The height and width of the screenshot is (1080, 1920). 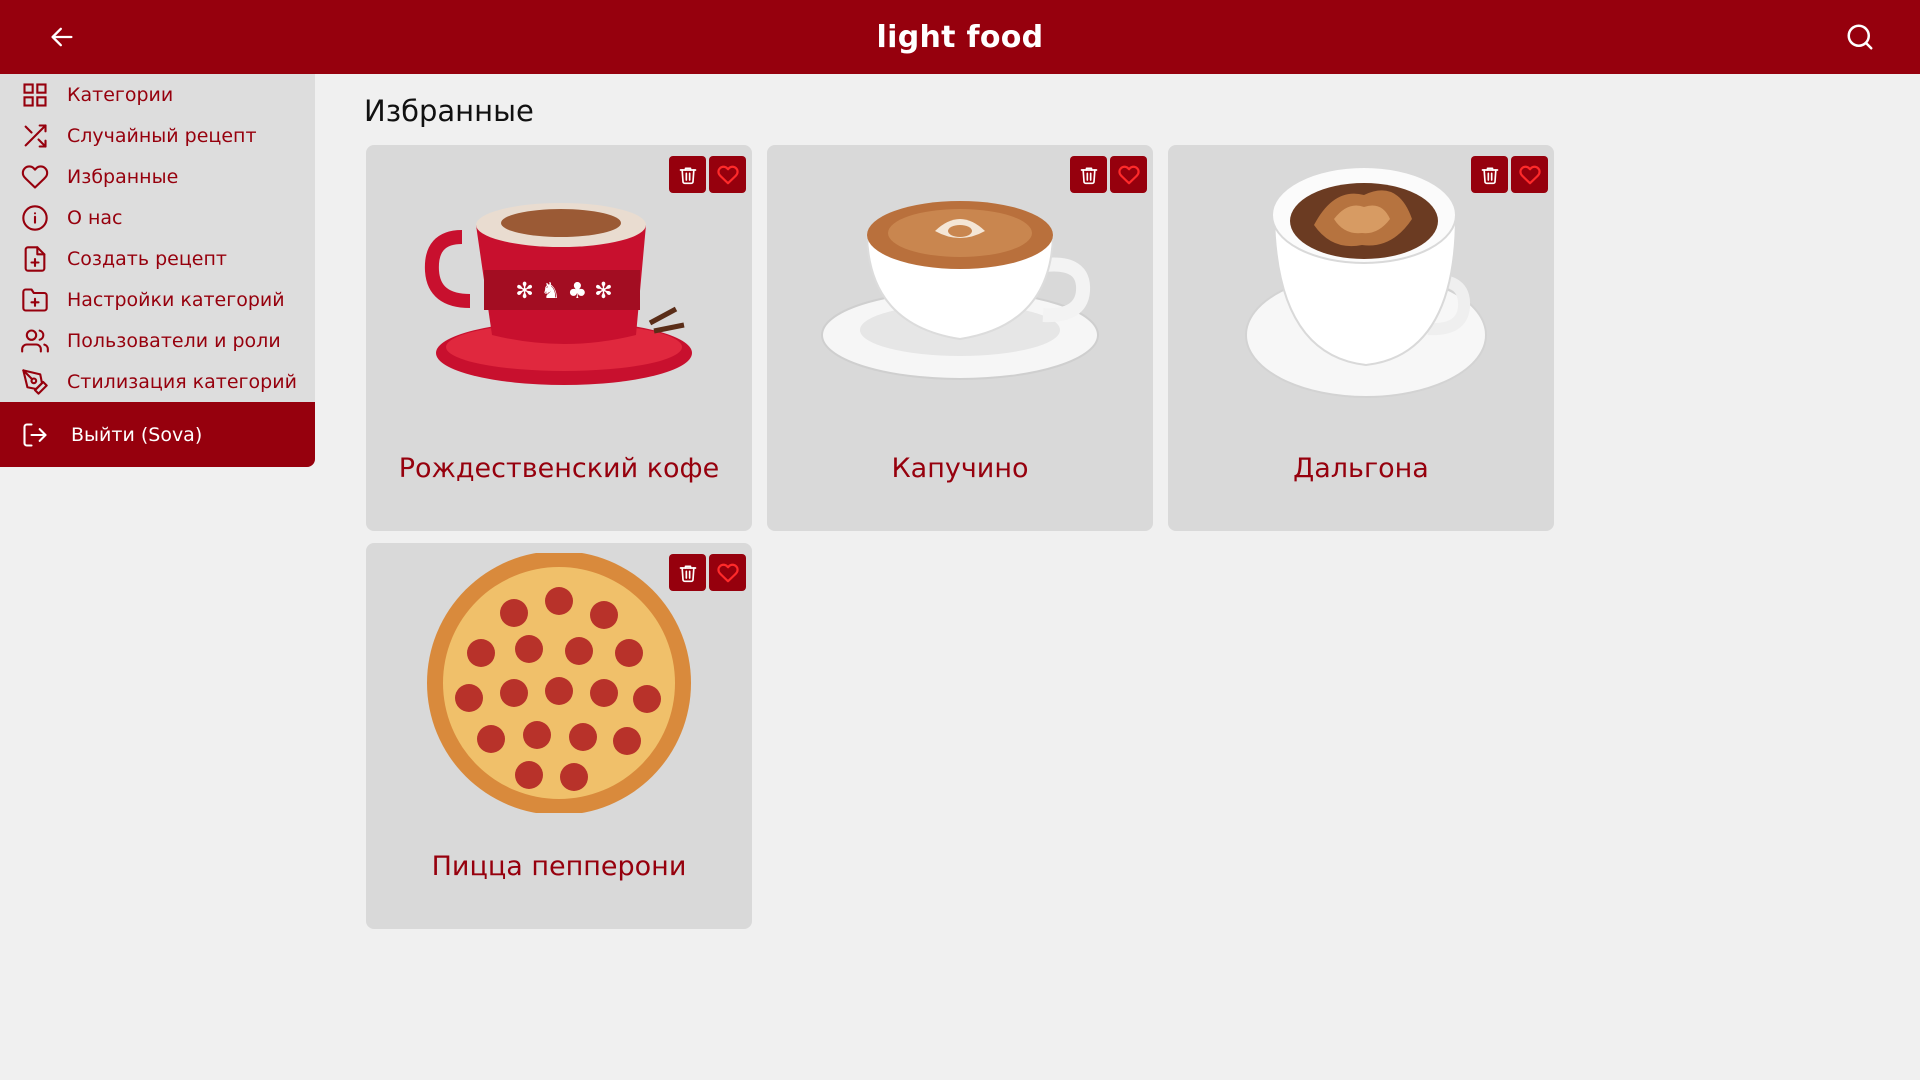 What do you see at coordinates (559, 468) in the screenshot?
I see `recipe-name: Рождественский кофе` at bounding box center [559, 468].